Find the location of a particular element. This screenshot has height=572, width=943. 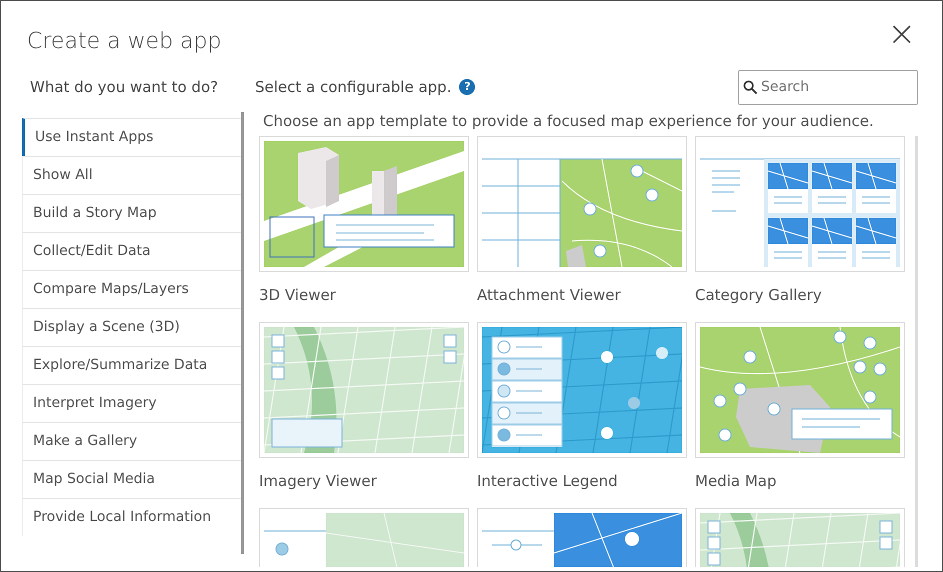

main-heading: Select a configurable app. is located at coordinates (353, 87).